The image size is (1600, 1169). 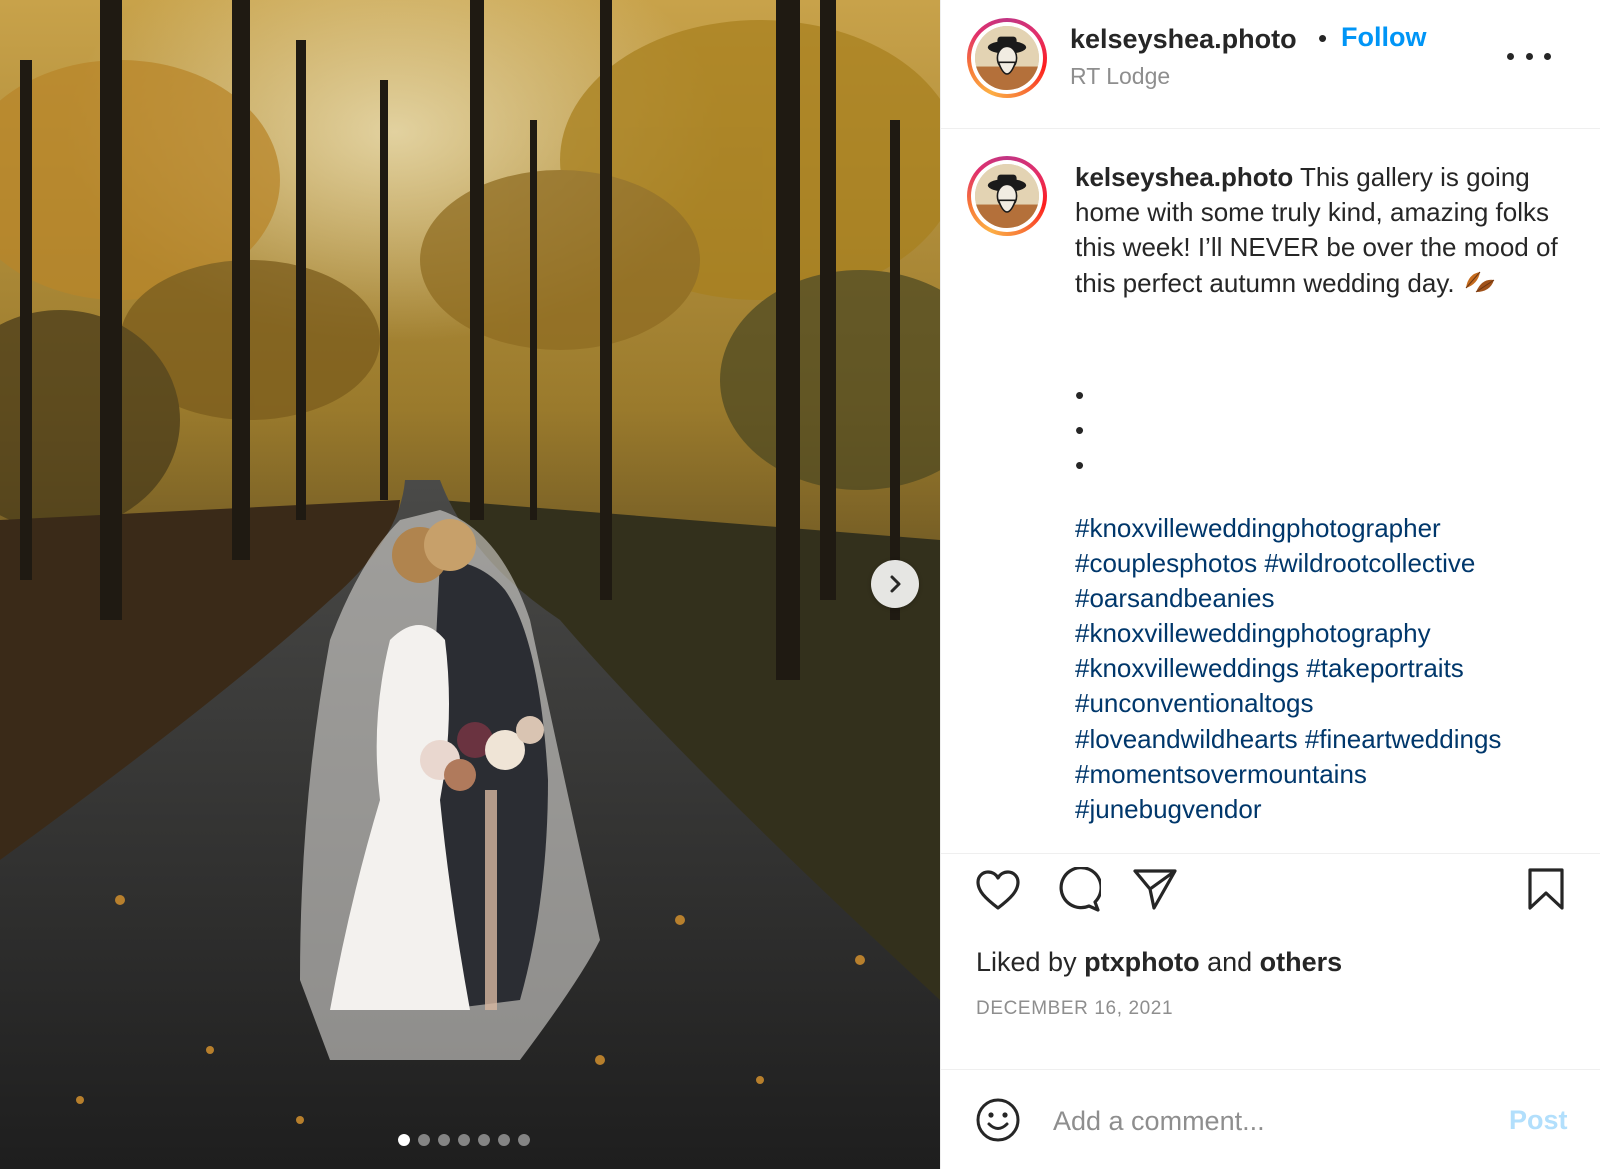 I want to click on liked-by-conjunction: and, so click(x=1230, y=962).